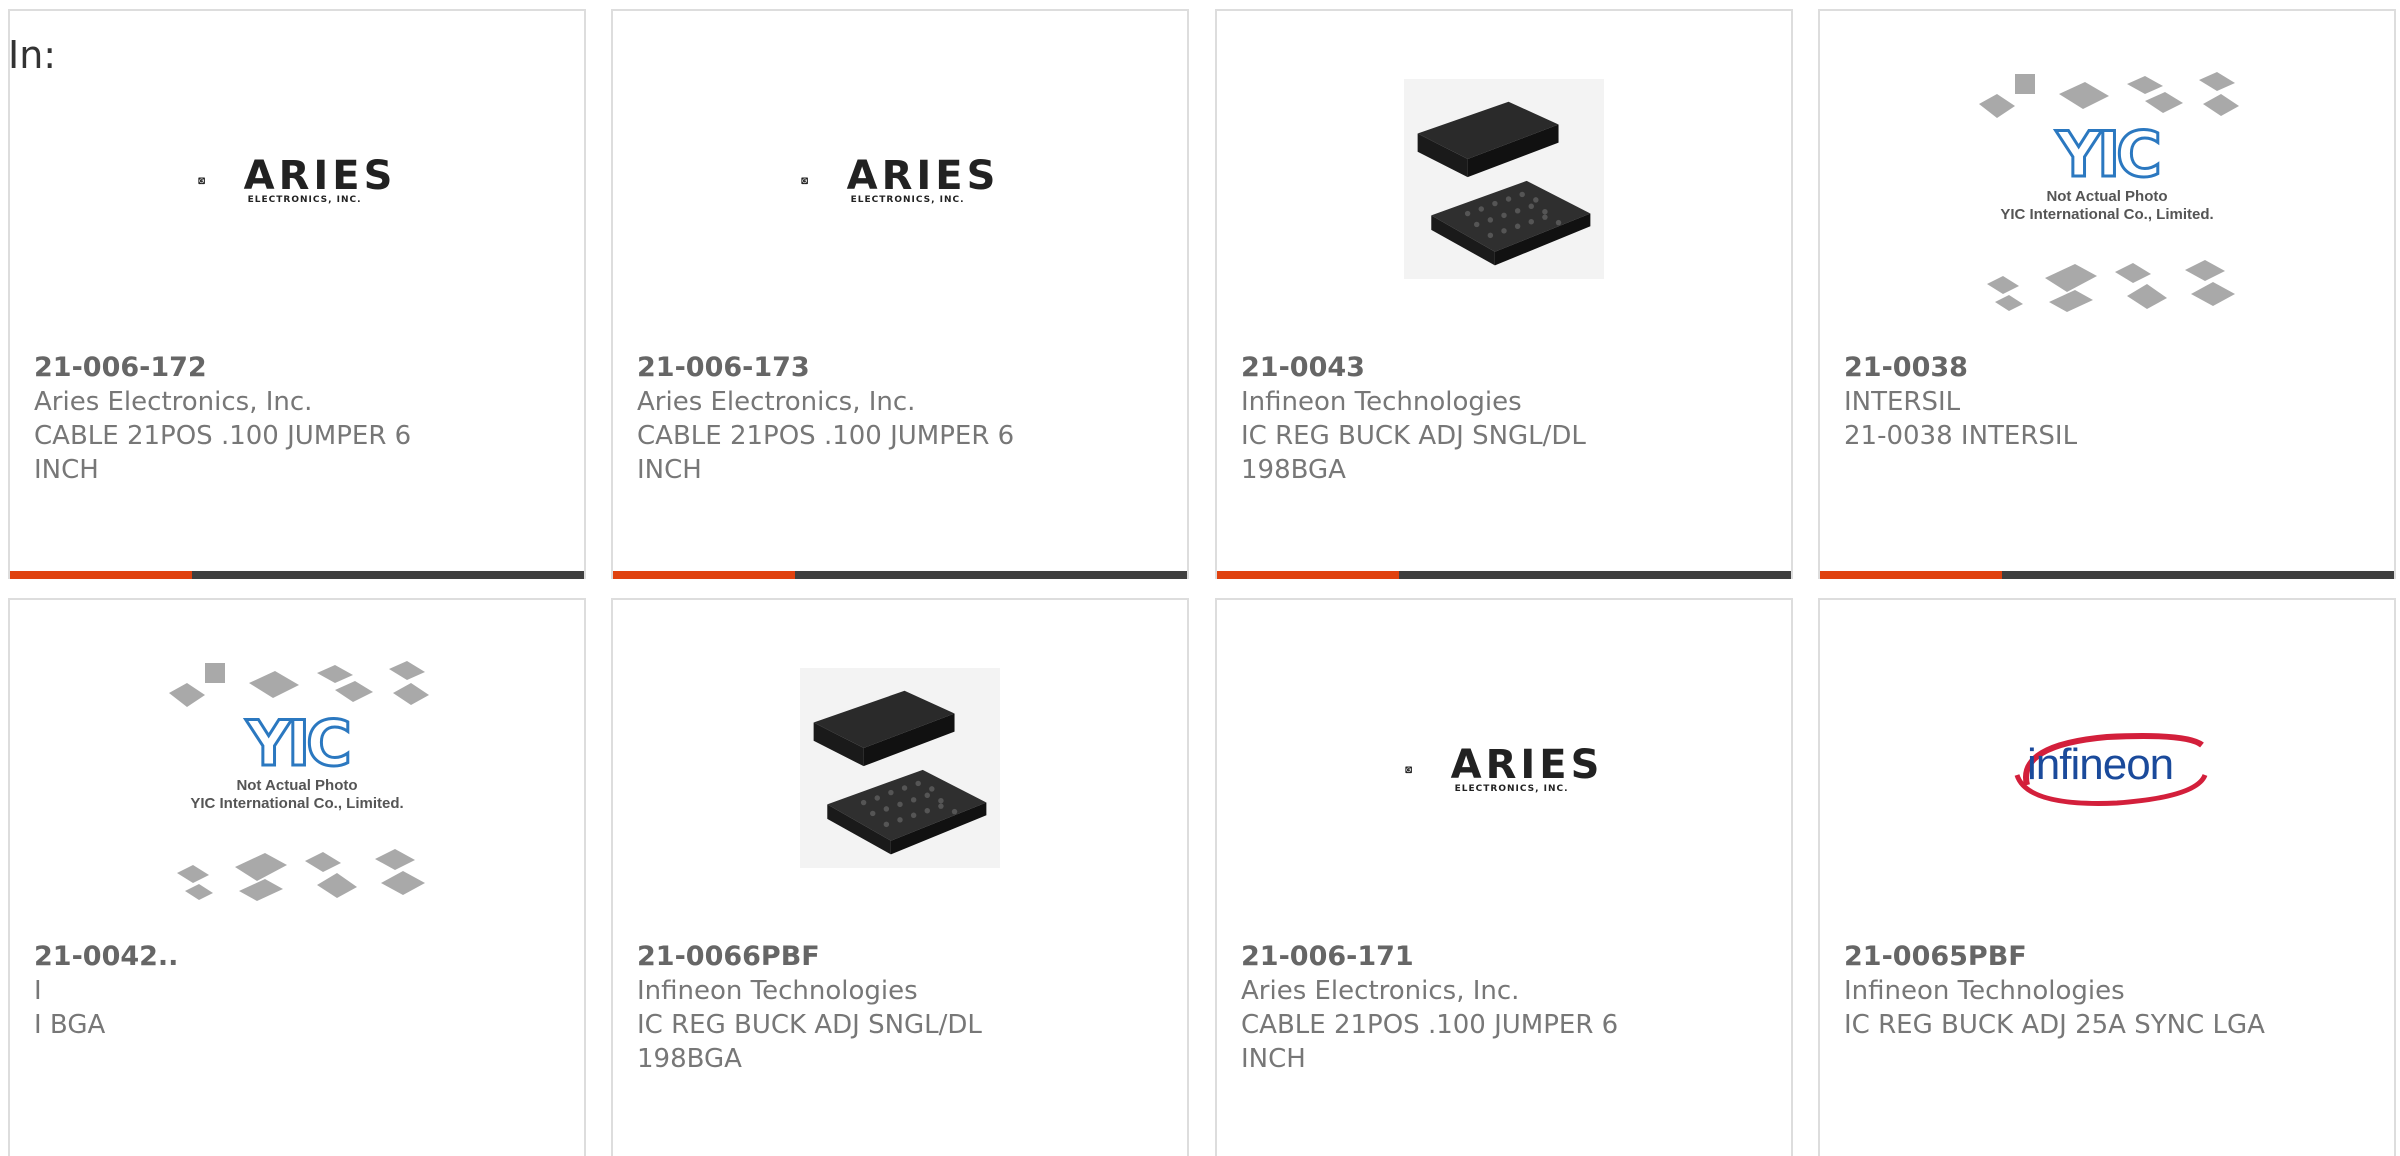  Describe the element at coordinates (1961, 436) in the screenshot. I see `description-line: 21-0038 INTERSIL` at that location.